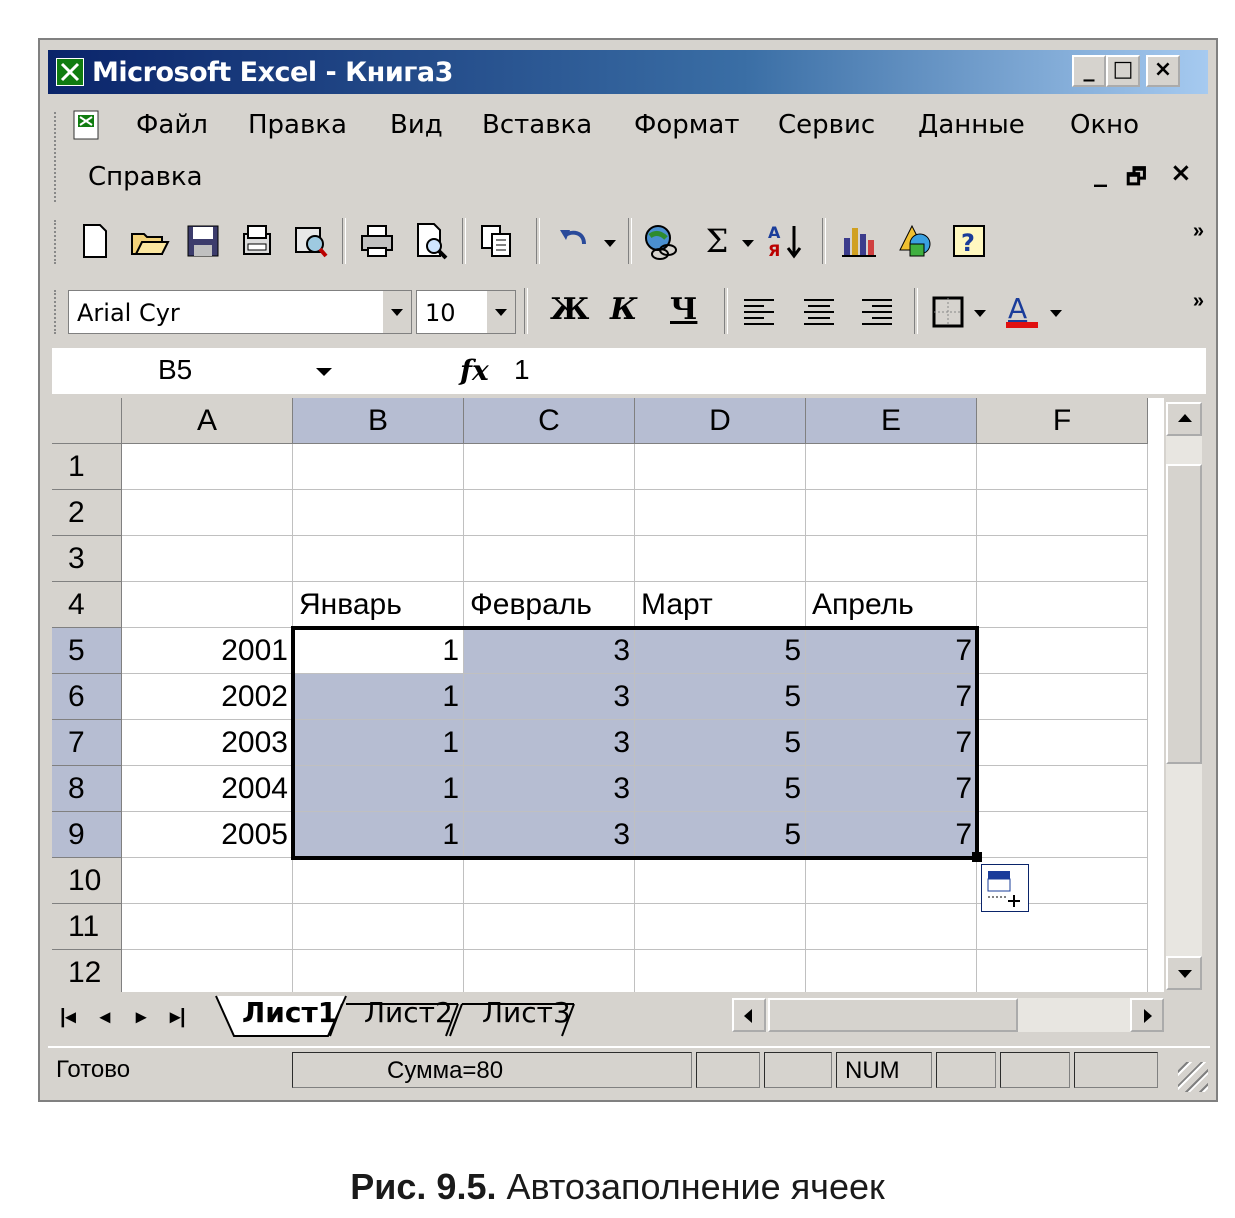 The image size is (1235, 1218). I want to click on maximize-button: □, so click(1123, 71).